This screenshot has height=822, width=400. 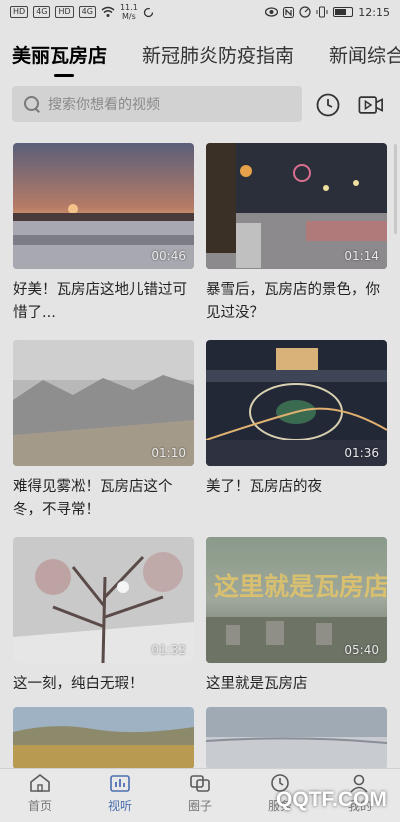 I want to click on channel-tabs: 美丽瓦房店 新冠肺炎防疫指南 新闻综合, so click(x=200, y=58).